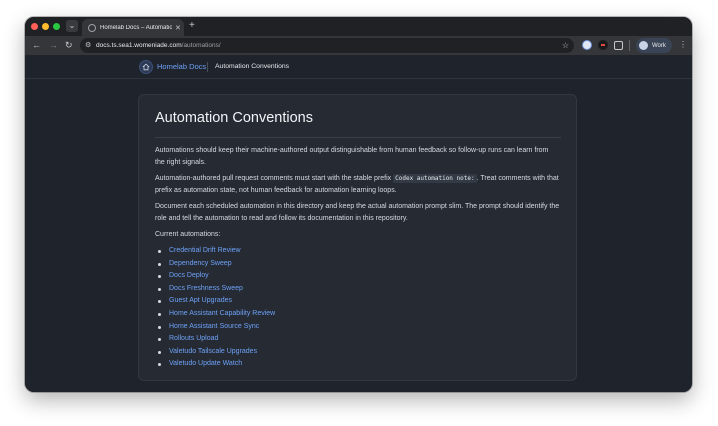 This screenshot has width=718, height=426. Describe the element at coordinates (34, 26) in the screenshot. I see `close-window-button` at that location.